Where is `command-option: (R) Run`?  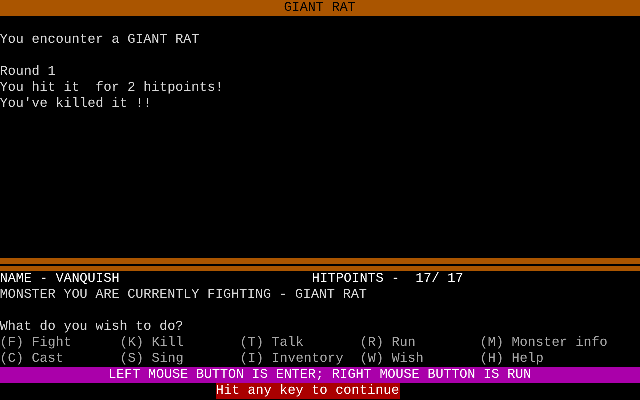 command-option: (R) Run is located at coordinates (388, 342).